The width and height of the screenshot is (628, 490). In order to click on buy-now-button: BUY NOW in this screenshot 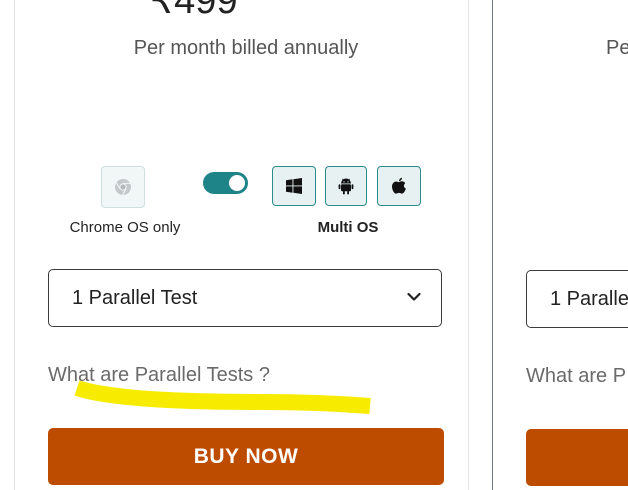, I will do `click(246, 456)`.